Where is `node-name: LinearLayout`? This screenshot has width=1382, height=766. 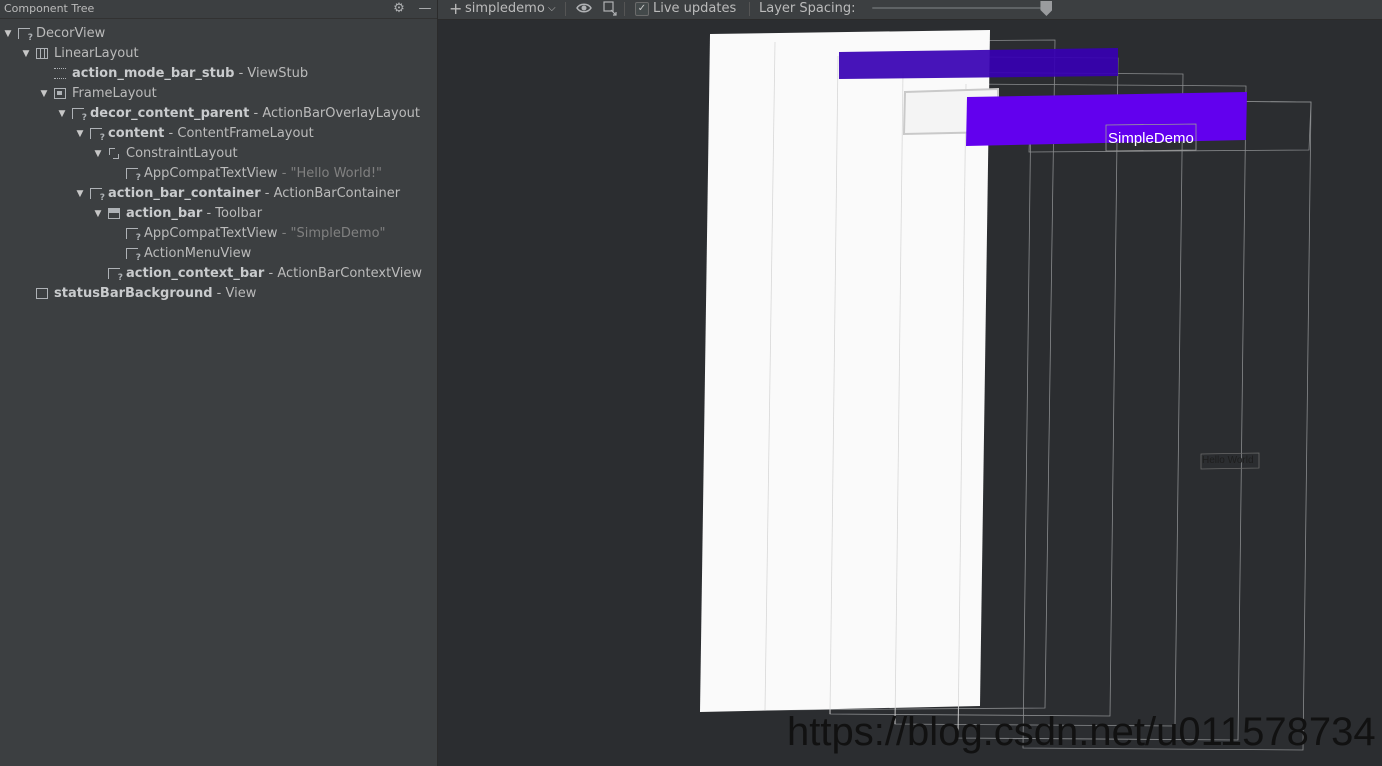
node-name: LinearLayout is located at coordinates (96, 53).